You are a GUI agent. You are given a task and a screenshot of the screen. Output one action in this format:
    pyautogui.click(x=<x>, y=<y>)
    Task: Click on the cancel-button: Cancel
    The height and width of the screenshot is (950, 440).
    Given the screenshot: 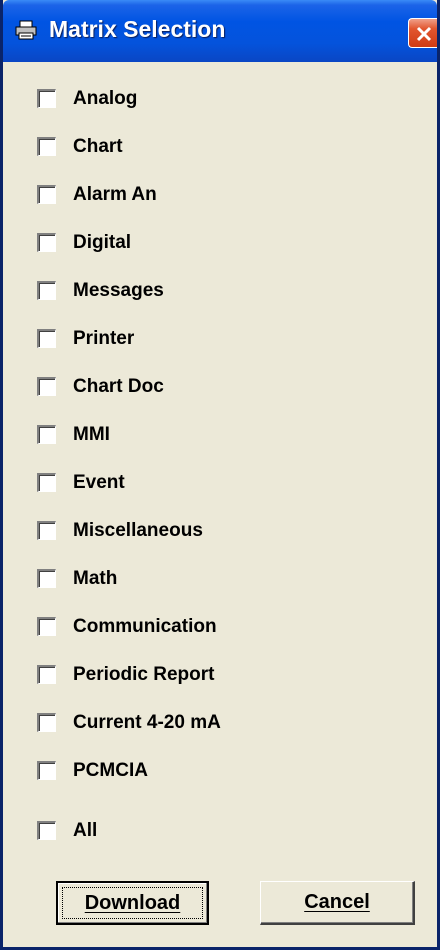 What is the action you would take?
    pyautogui.click(x=337, y=903)
    